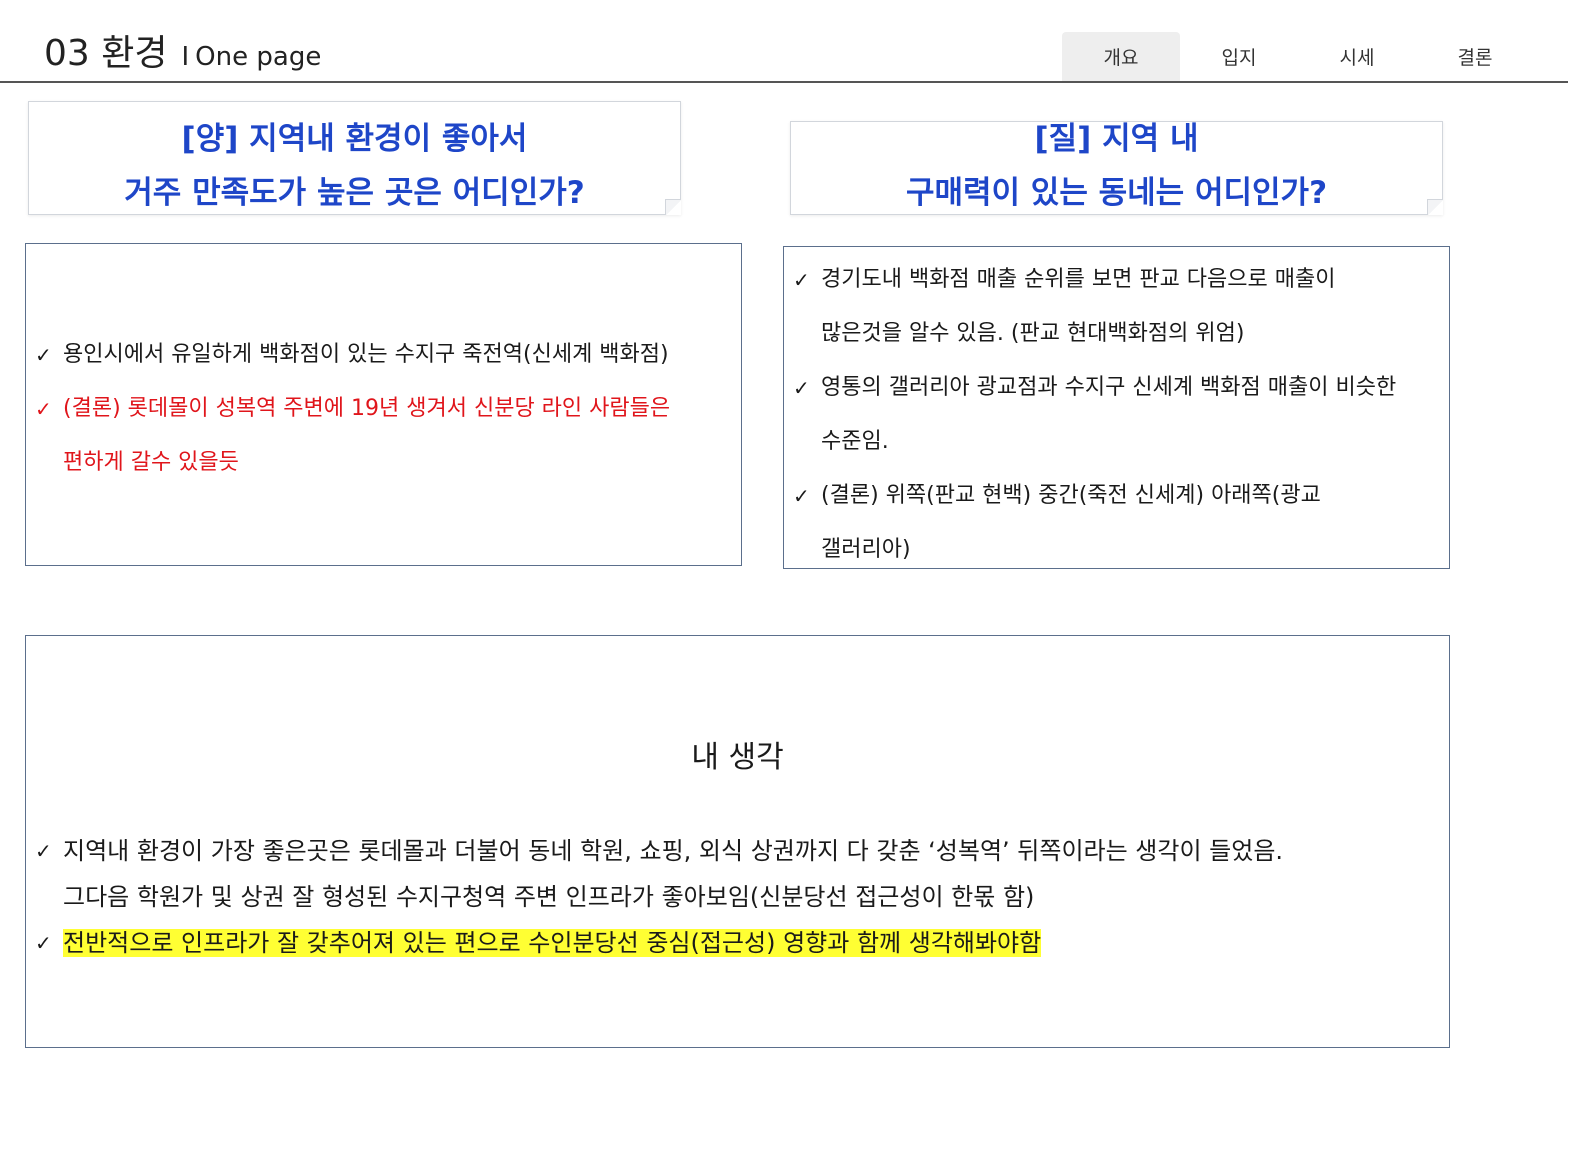 This screenshot has width=1581, height=1167. I want to click on tab-overview: 개요, so click(1121, 56).